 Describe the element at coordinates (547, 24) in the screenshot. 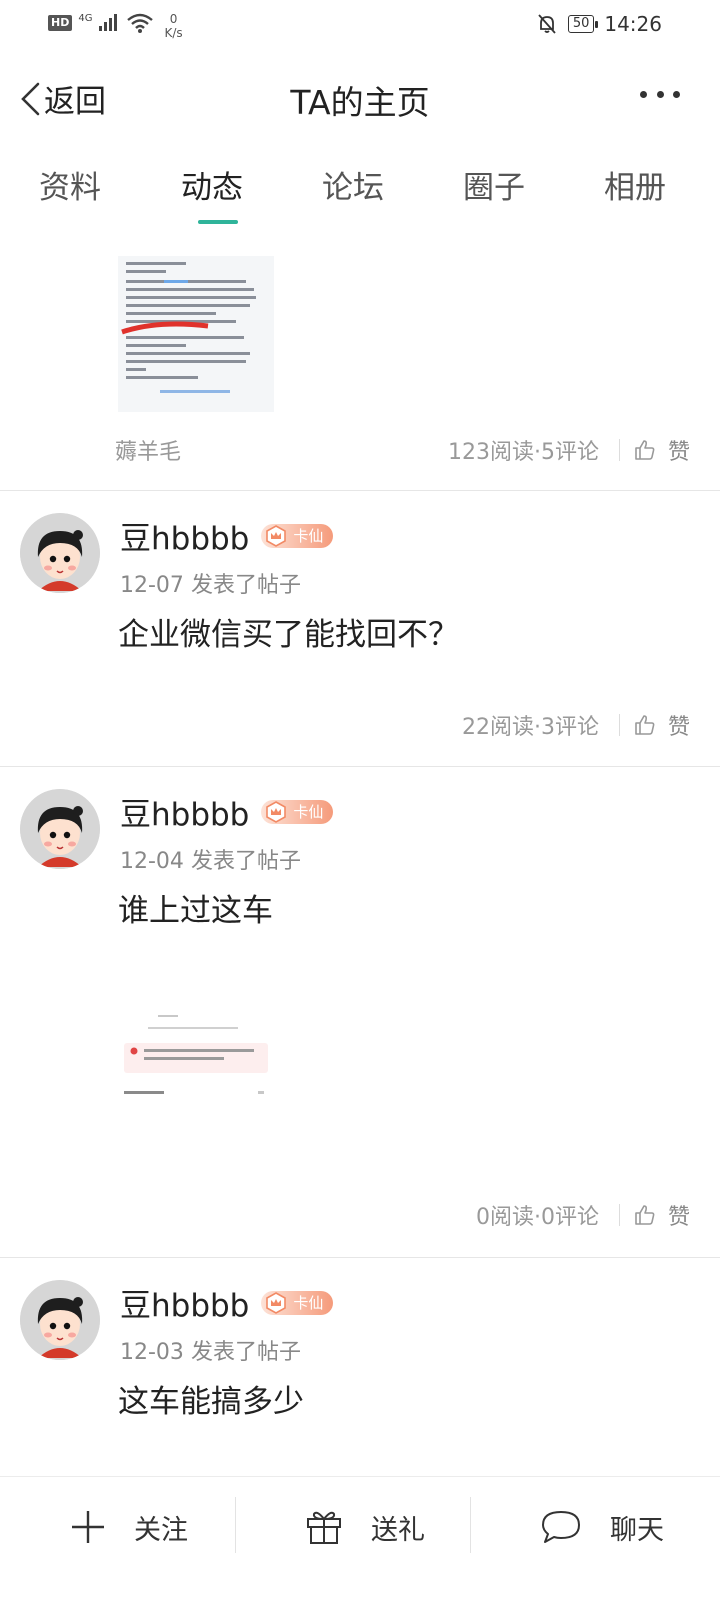

I see `mute-bell-icon` at that location.